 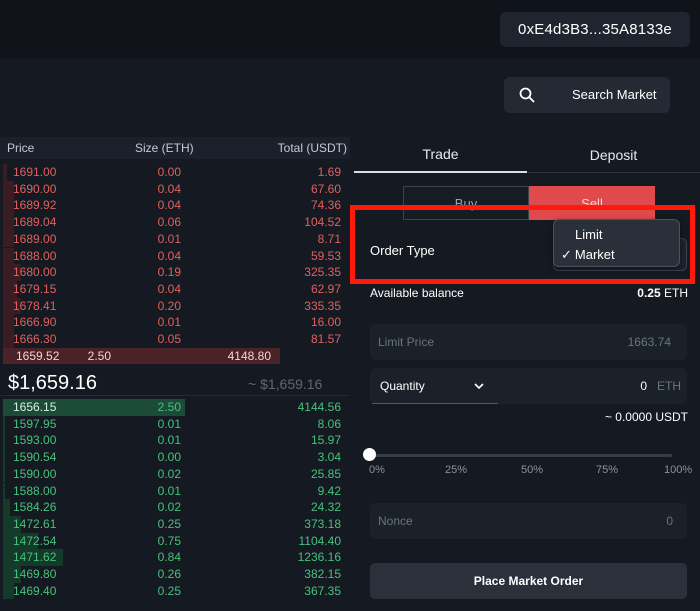 What do you see at coordinates (141, 356) in the screenshot?
I see `ask-row: 1659.52 2.50 4148.80` at bounding box center [141, 356].